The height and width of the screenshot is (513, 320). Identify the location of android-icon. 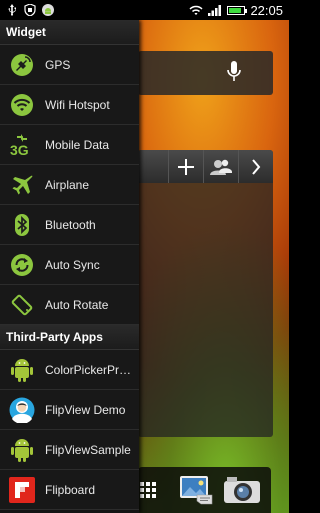
(48, 10).